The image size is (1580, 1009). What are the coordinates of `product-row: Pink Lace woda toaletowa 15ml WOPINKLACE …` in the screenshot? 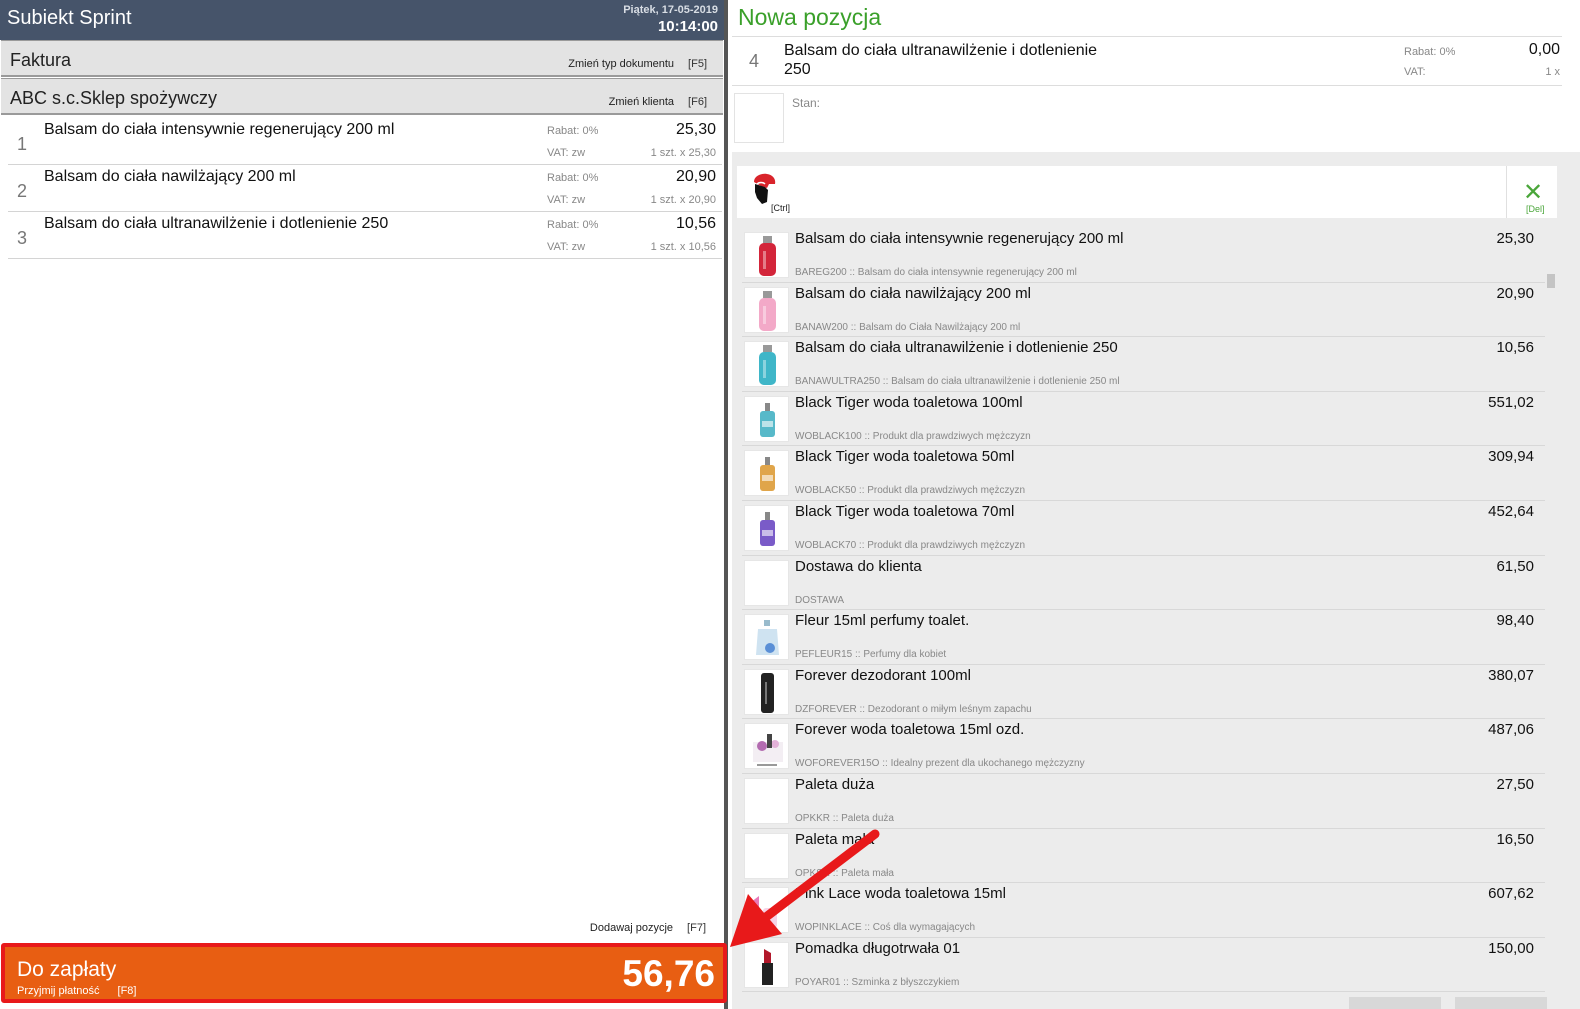 It's located at (1143, 910).